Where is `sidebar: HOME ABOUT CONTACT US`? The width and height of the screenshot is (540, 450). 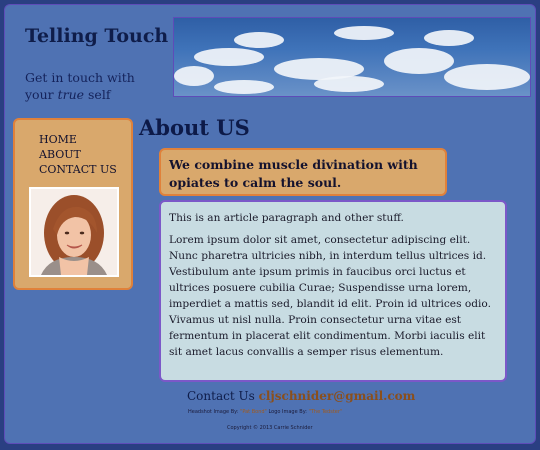 sidebar: HOME ABOUT CONTACT US is located at coordinates (73, 204).